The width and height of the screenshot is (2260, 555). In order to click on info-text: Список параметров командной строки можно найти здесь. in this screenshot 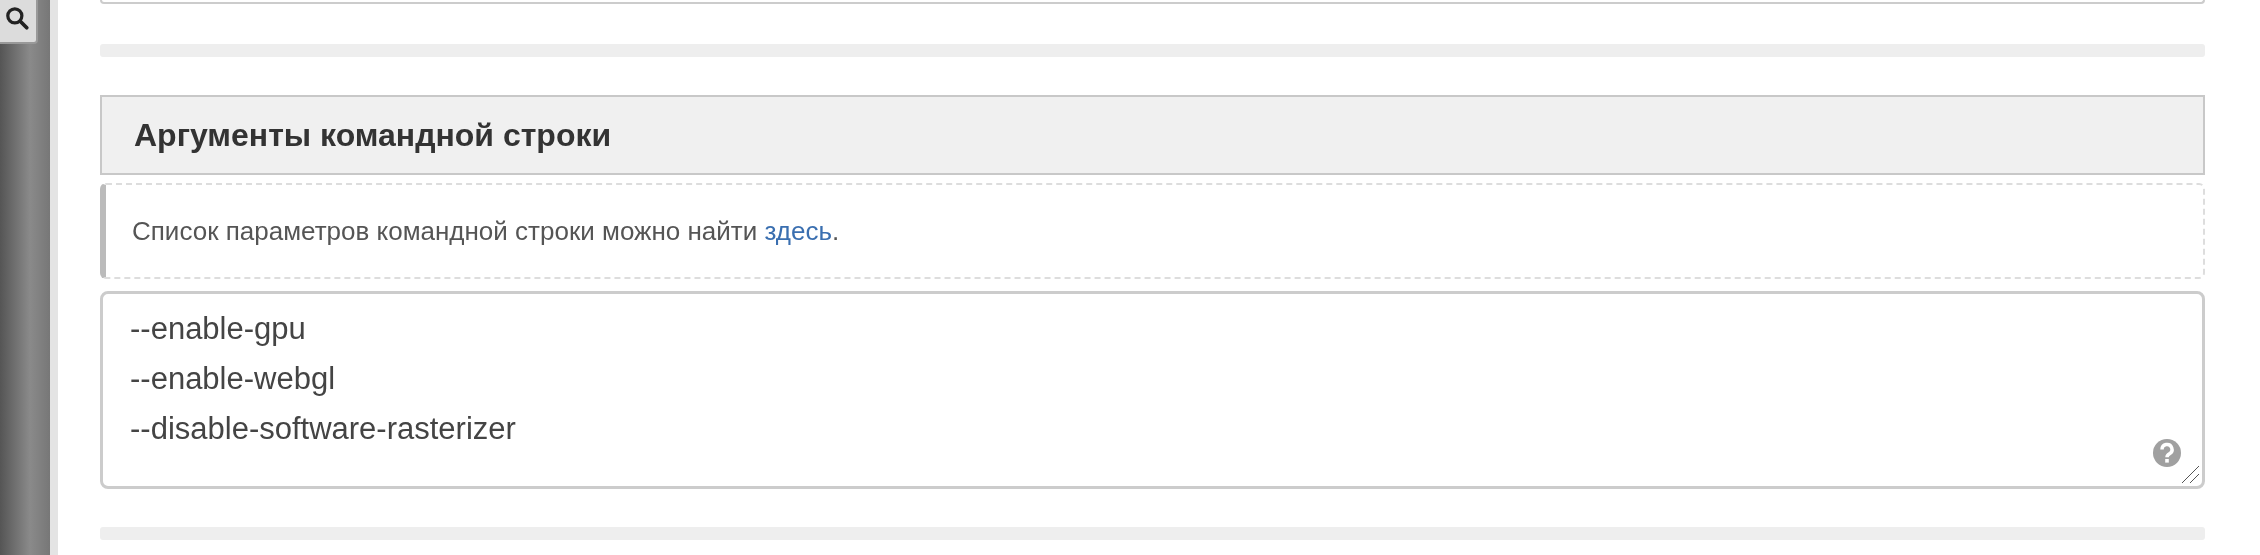, I will do `click(486, 231)`.